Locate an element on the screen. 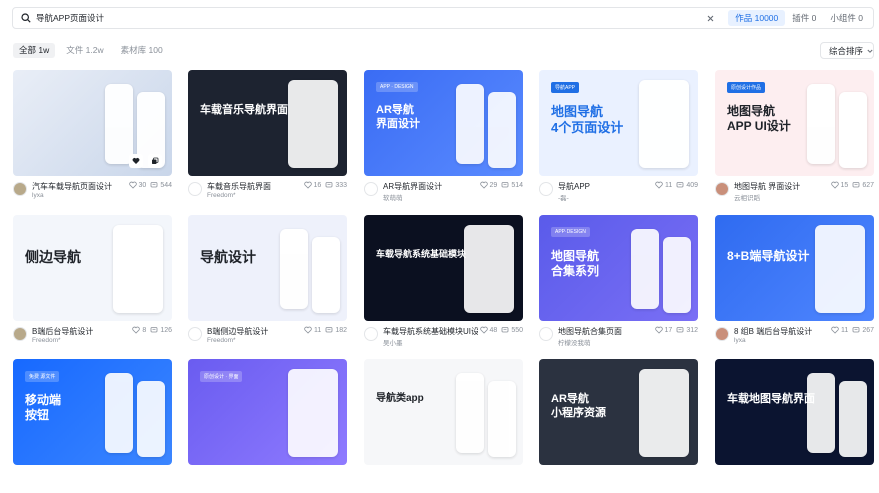 The image size is (879, 493). work-card: 车载地图导航界面 is located at coordinates (794, 426).